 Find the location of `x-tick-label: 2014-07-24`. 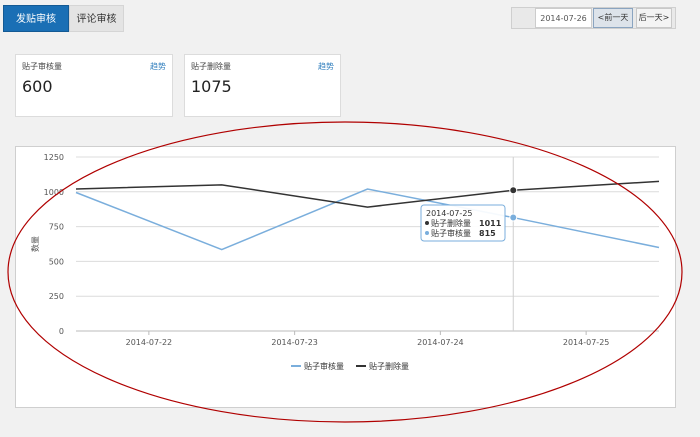

x-tick-label: 2014-07-24 is located at coordinates (440, 342).